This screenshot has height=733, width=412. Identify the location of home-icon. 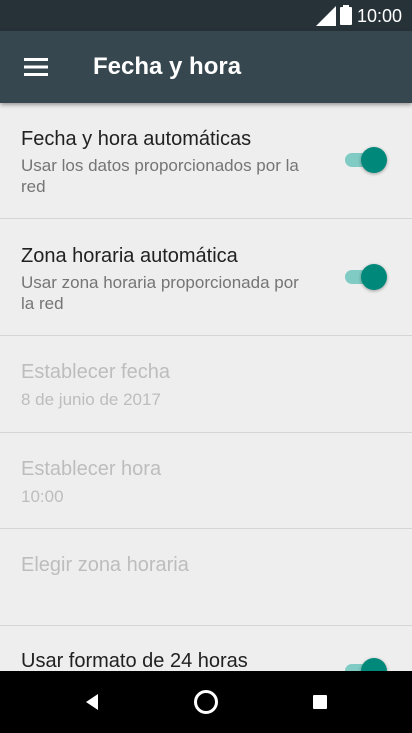
(206, 702).